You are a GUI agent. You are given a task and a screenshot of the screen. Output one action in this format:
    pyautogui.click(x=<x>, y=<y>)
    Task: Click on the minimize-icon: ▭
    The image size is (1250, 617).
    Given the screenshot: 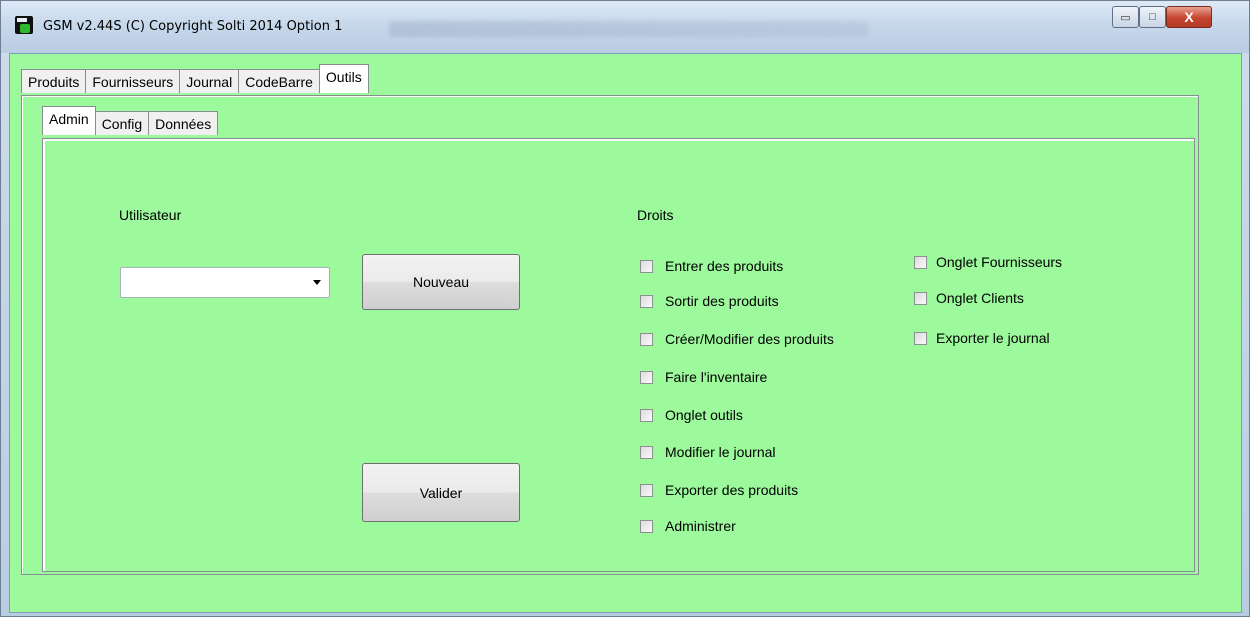 What is the action you would take?
    pyautogui.click(x=1125, y=17)
    